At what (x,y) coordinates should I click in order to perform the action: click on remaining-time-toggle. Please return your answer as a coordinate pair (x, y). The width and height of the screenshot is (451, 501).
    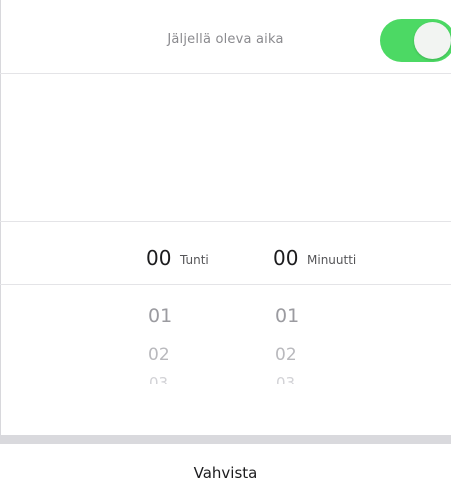
    Looking at the image, I should click on (415, 40).